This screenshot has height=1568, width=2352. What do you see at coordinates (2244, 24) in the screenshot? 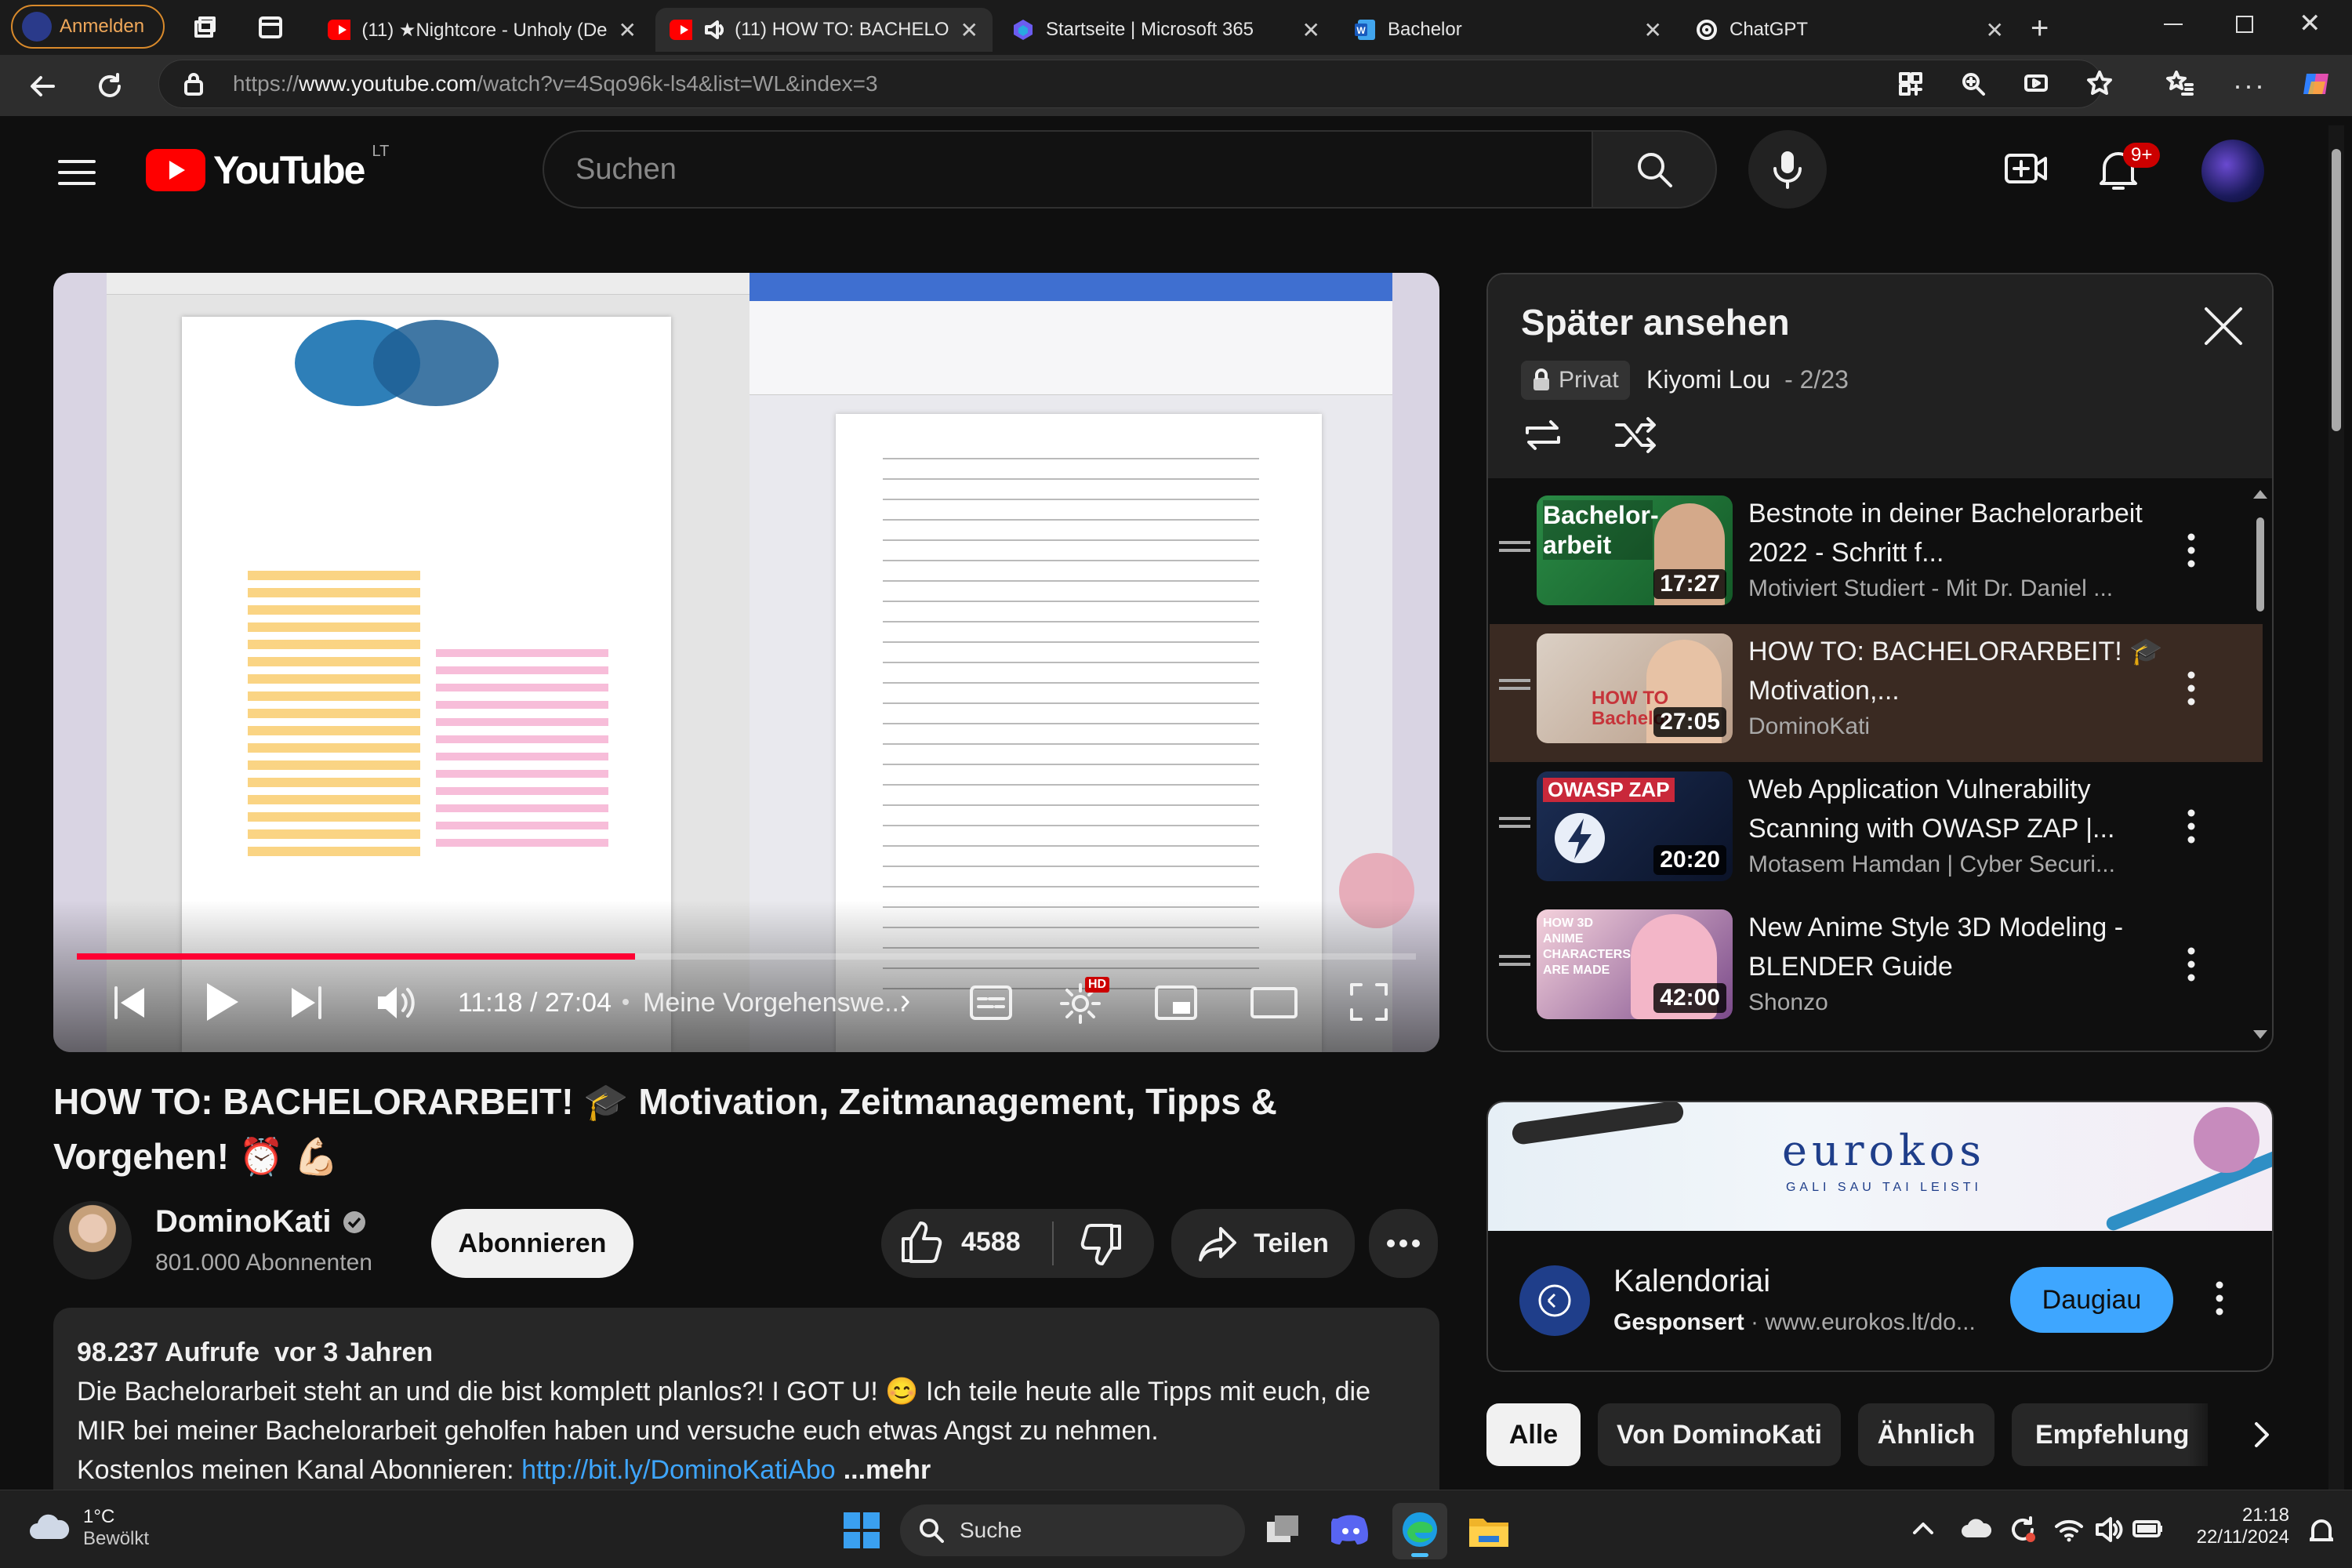
I see `maximize-button` at bounding box center [2244, 24].